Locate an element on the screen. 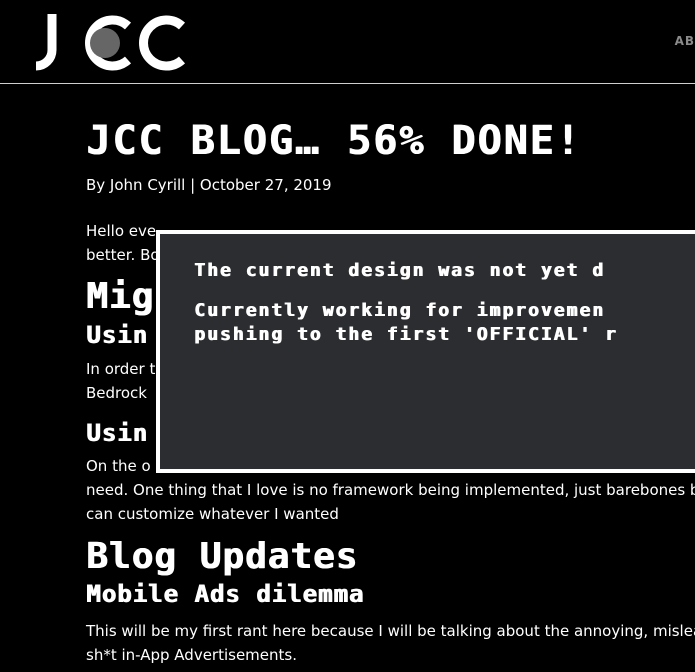 The height and width of the screenshot is (672, 695). site-header: AB is located at coordinates (347, 42).